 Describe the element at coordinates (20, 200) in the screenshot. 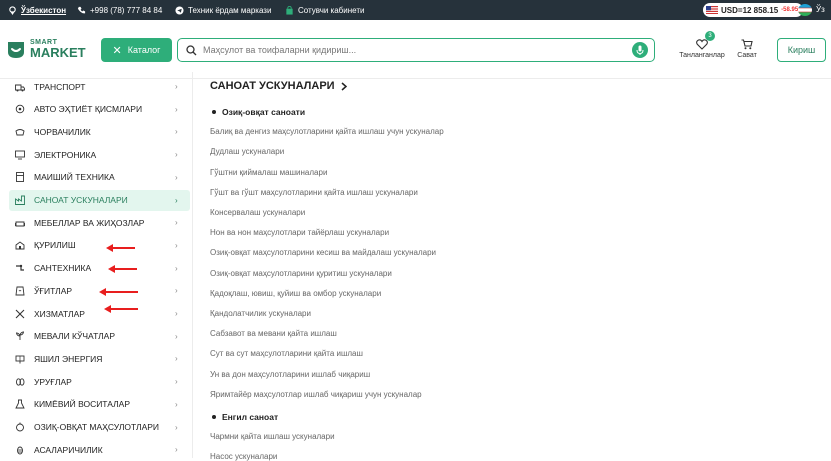

I see `factory-icon` at that location.